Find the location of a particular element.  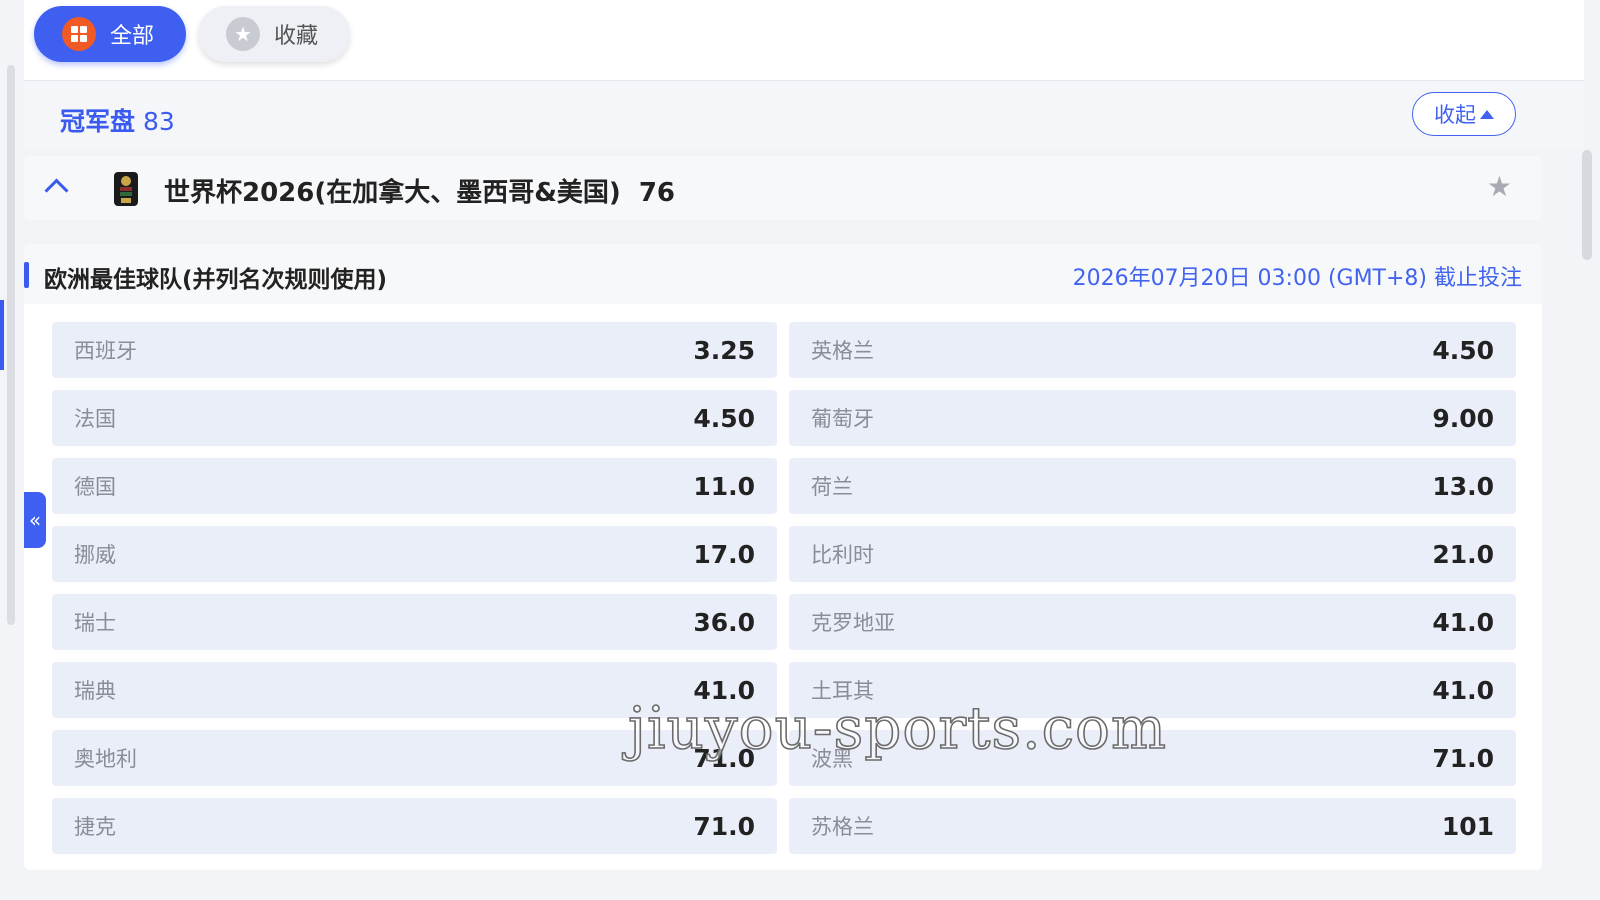

team-name: 挪威 is located at coordinates (95, 555).